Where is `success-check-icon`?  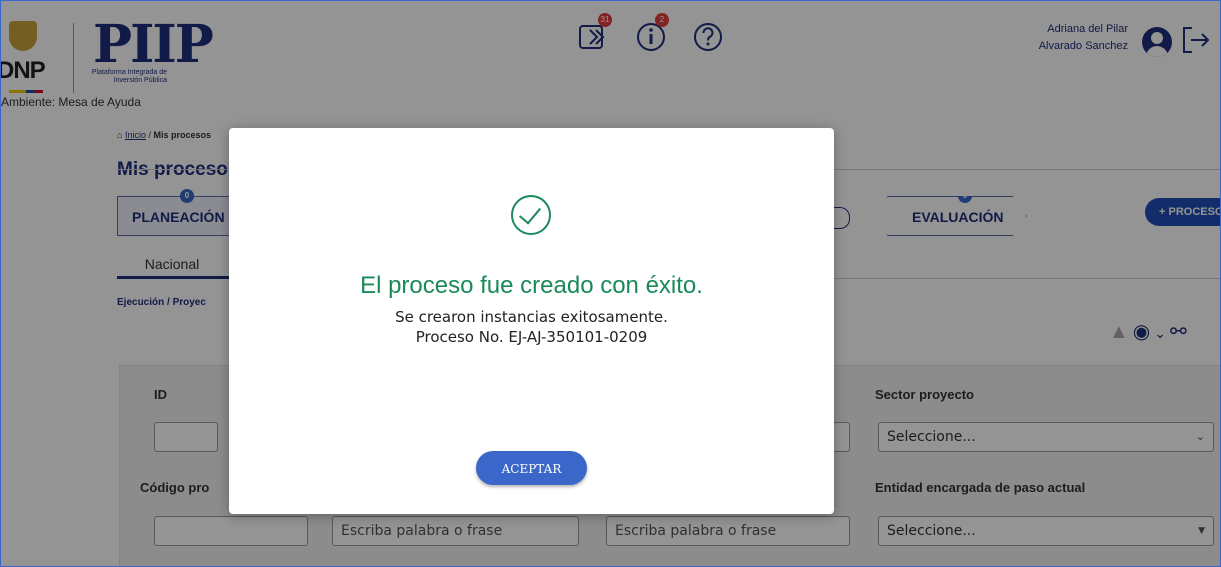 success-check-icon is located at coordinates (531, 215).